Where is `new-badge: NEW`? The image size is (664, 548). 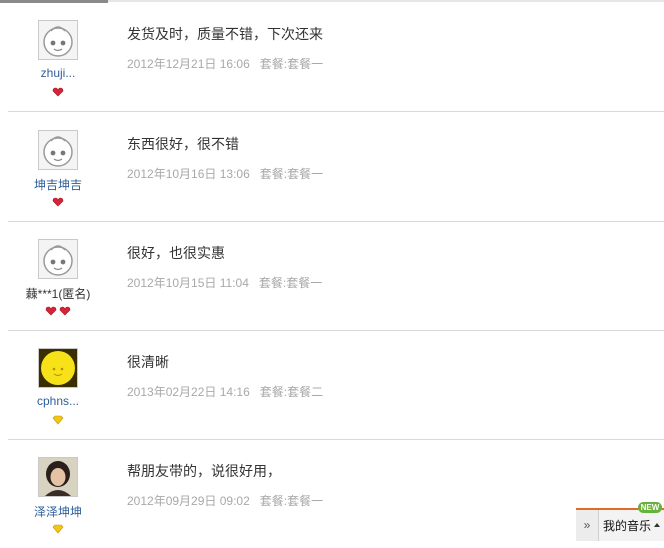 new-badge: NEW is located at coordinates (650, 507).